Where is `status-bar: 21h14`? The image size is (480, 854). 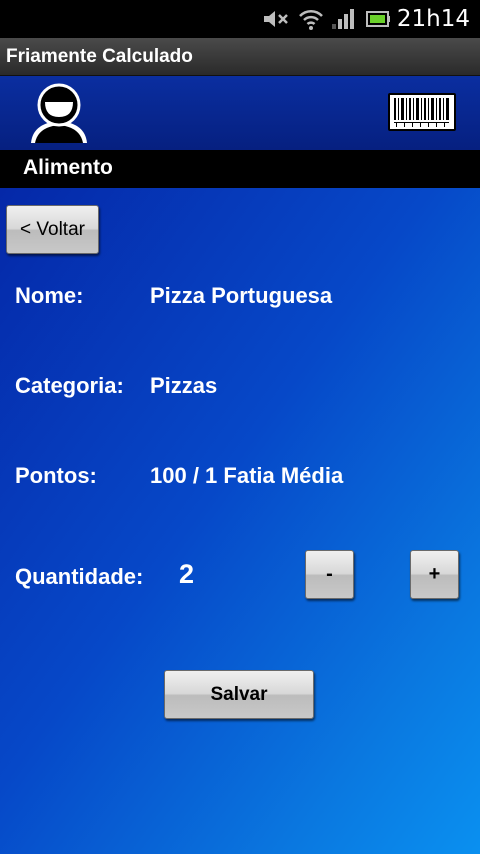 status-bar: 21h14 is located at coordinates (240, 19).